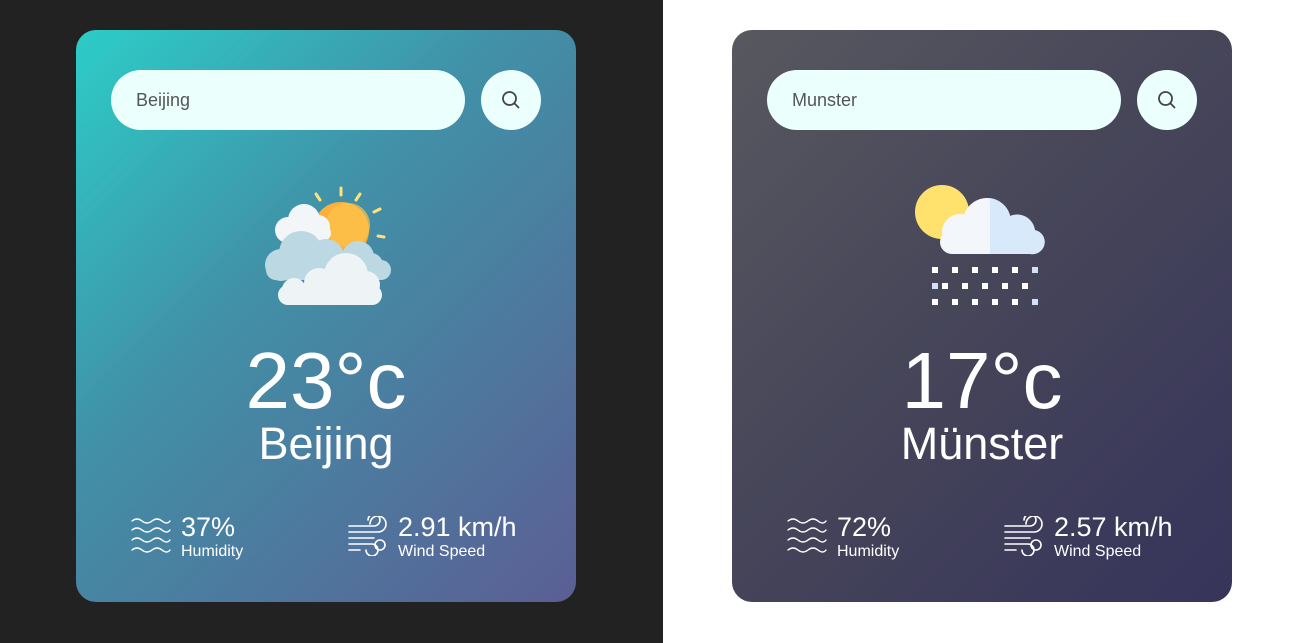 This screenshot has height=643, width=1300. What do you see at coordinates (864, 527) in the screenshot?
I see `humidity-value: 72%` at bounding box center [864, 527].